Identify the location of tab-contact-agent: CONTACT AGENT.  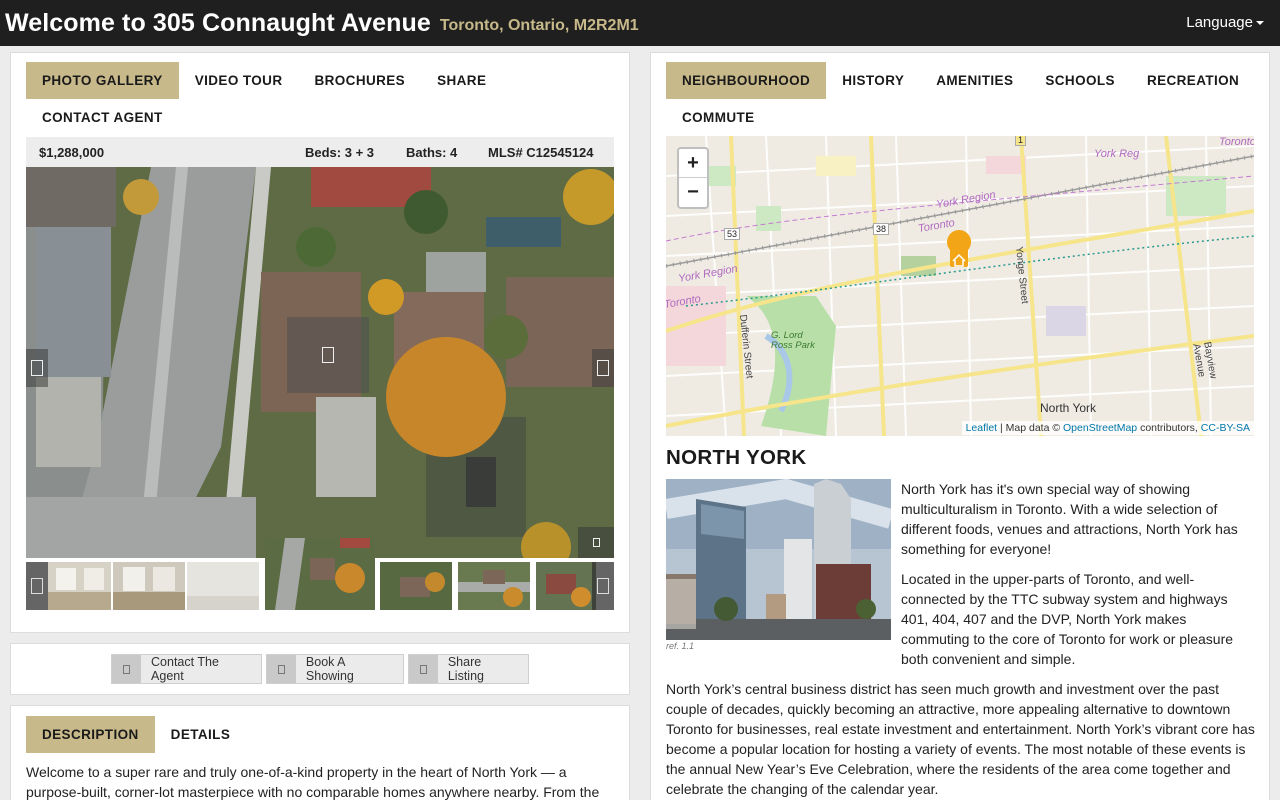
(102, 117).